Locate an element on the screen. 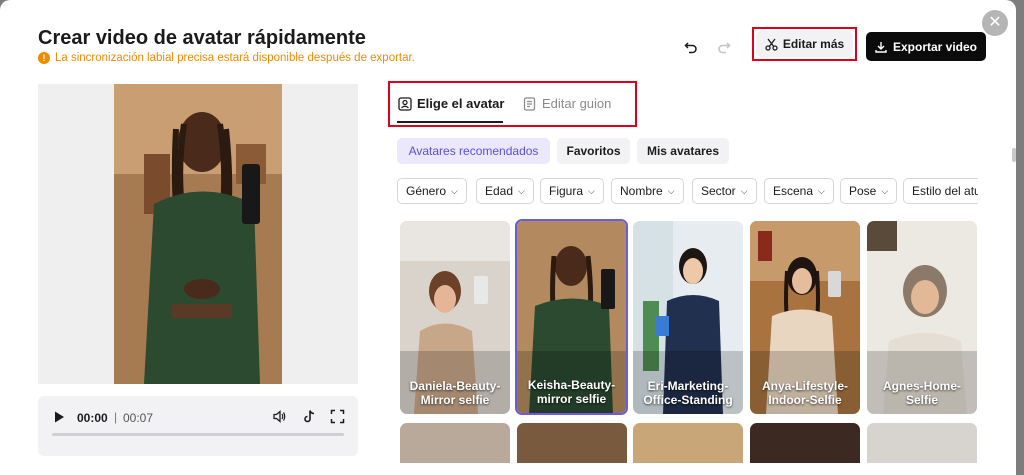 The width and height of the screenshot is (1024, 475). fullscreen-button is located at coordinates (337, 419).